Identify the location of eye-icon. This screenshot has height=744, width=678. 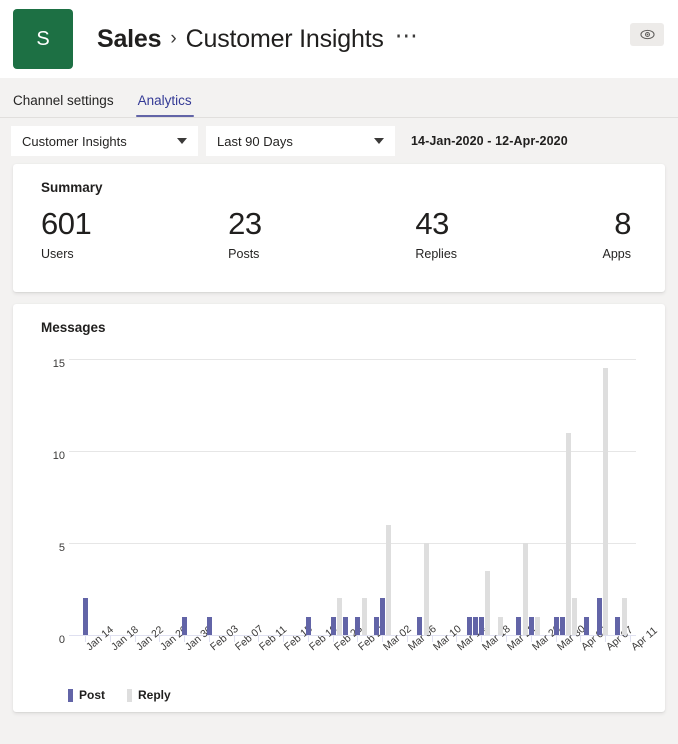
(647, 34).